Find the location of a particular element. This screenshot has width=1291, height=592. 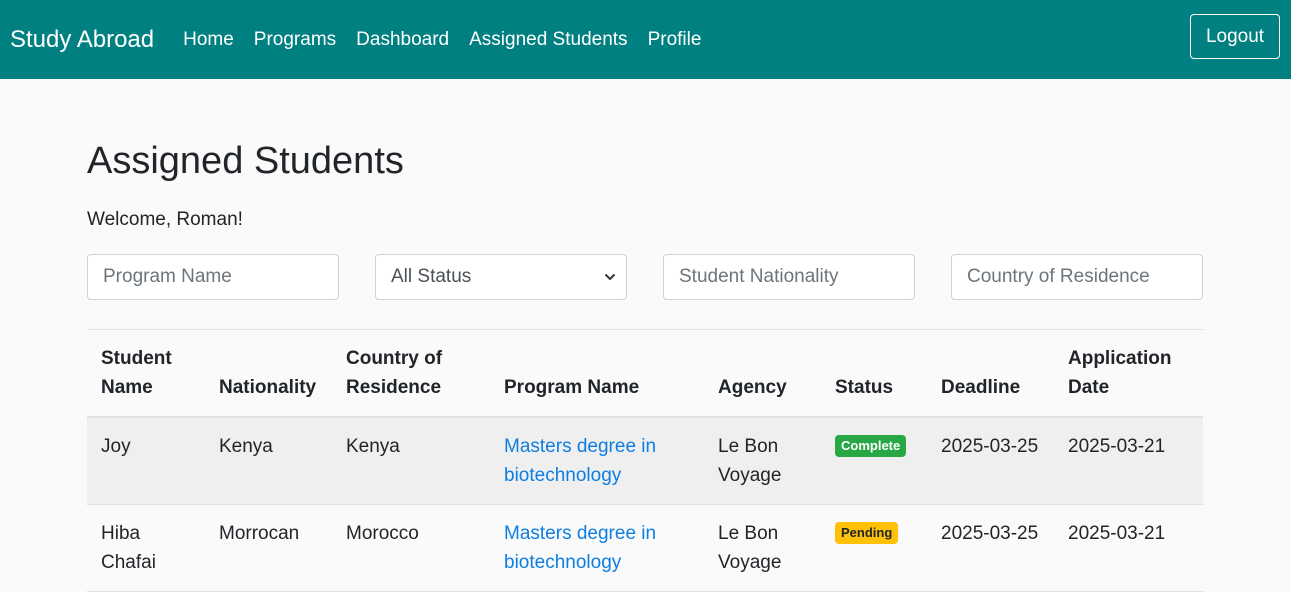

nav-home: Home is located at coordinates (208, 40).